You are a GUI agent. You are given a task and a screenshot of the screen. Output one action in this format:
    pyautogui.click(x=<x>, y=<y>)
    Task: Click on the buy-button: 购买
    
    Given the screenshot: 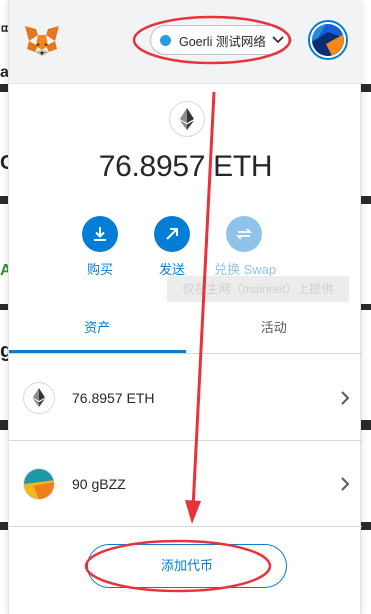 What is the action you would take?
    pyautogui.click(x=100, y=247)
    